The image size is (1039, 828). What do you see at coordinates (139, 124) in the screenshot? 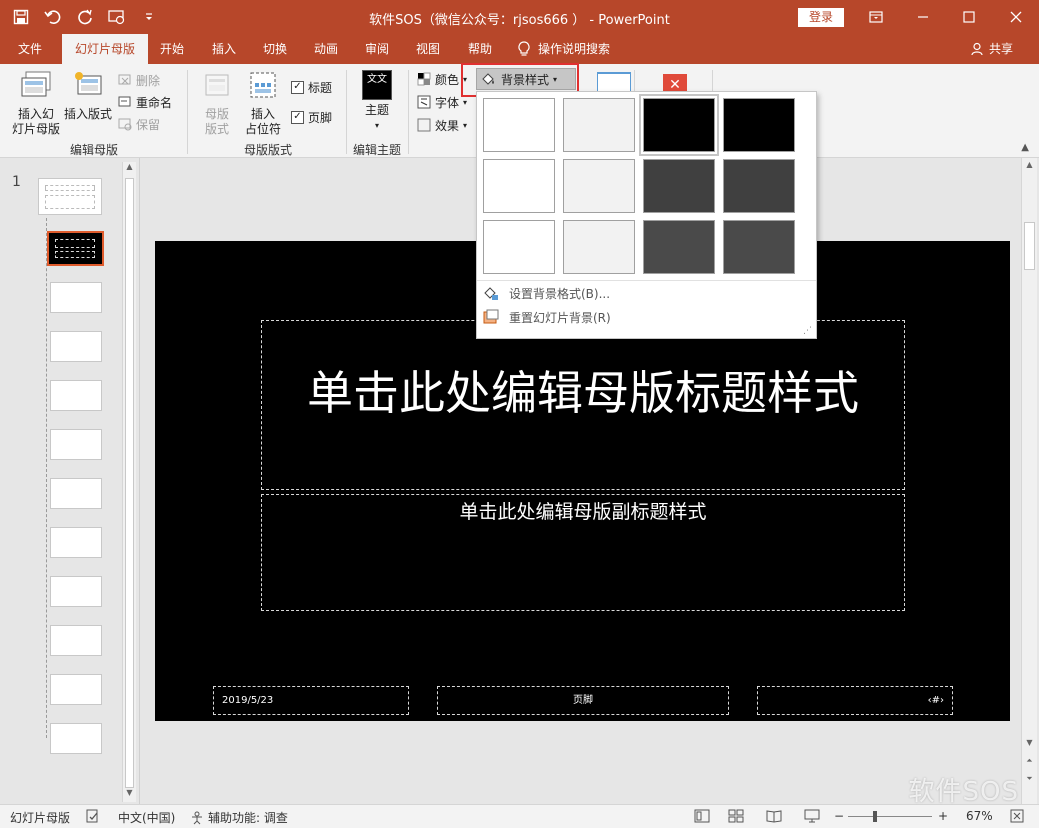
I see `preserve-button: 保留` at bounding box center [139, 124].